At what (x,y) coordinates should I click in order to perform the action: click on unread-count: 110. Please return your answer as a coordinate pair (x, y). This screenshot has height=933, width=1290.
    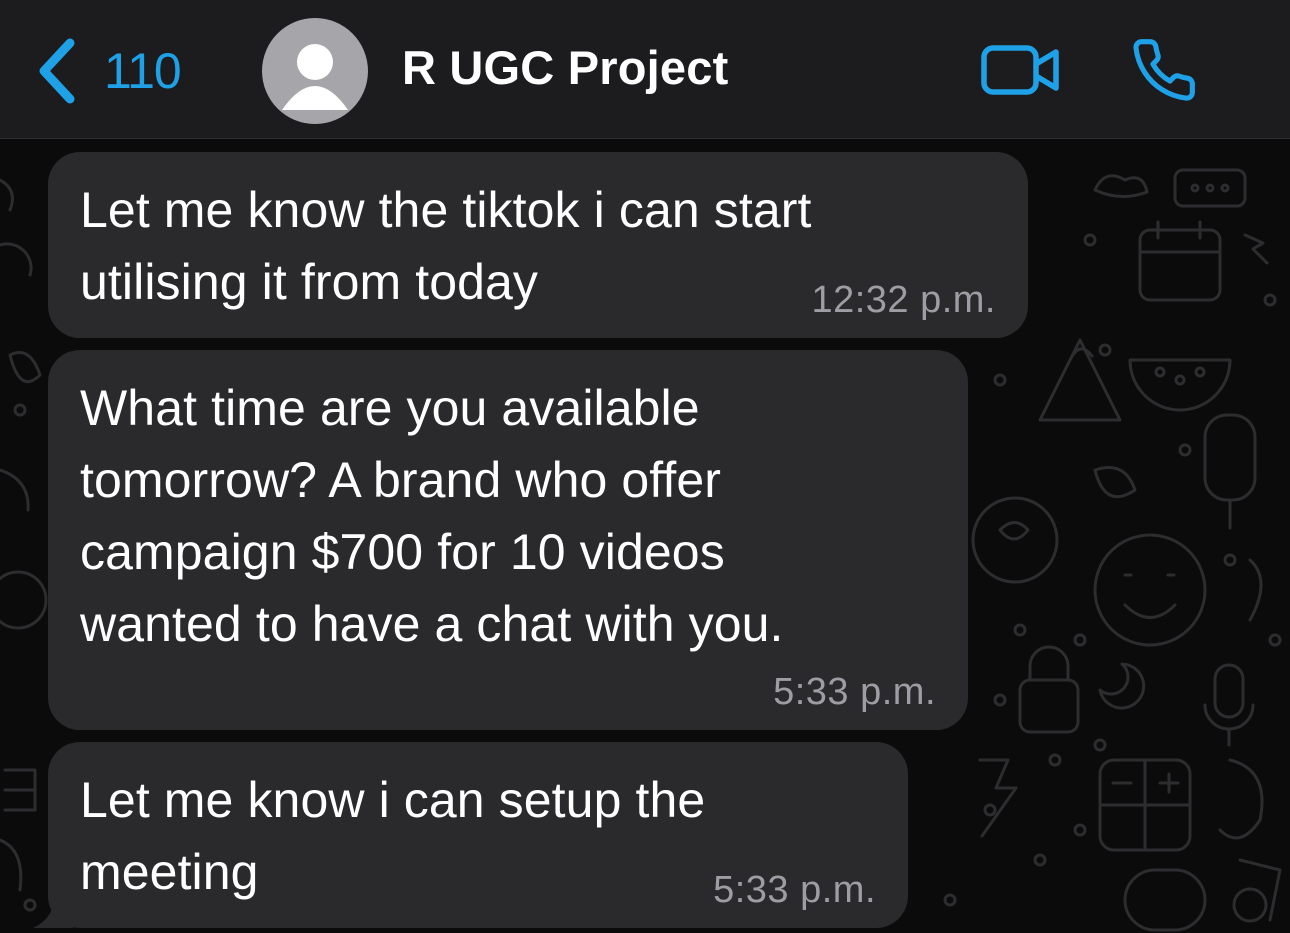
    Looking at the image, I should click on (143, 71).